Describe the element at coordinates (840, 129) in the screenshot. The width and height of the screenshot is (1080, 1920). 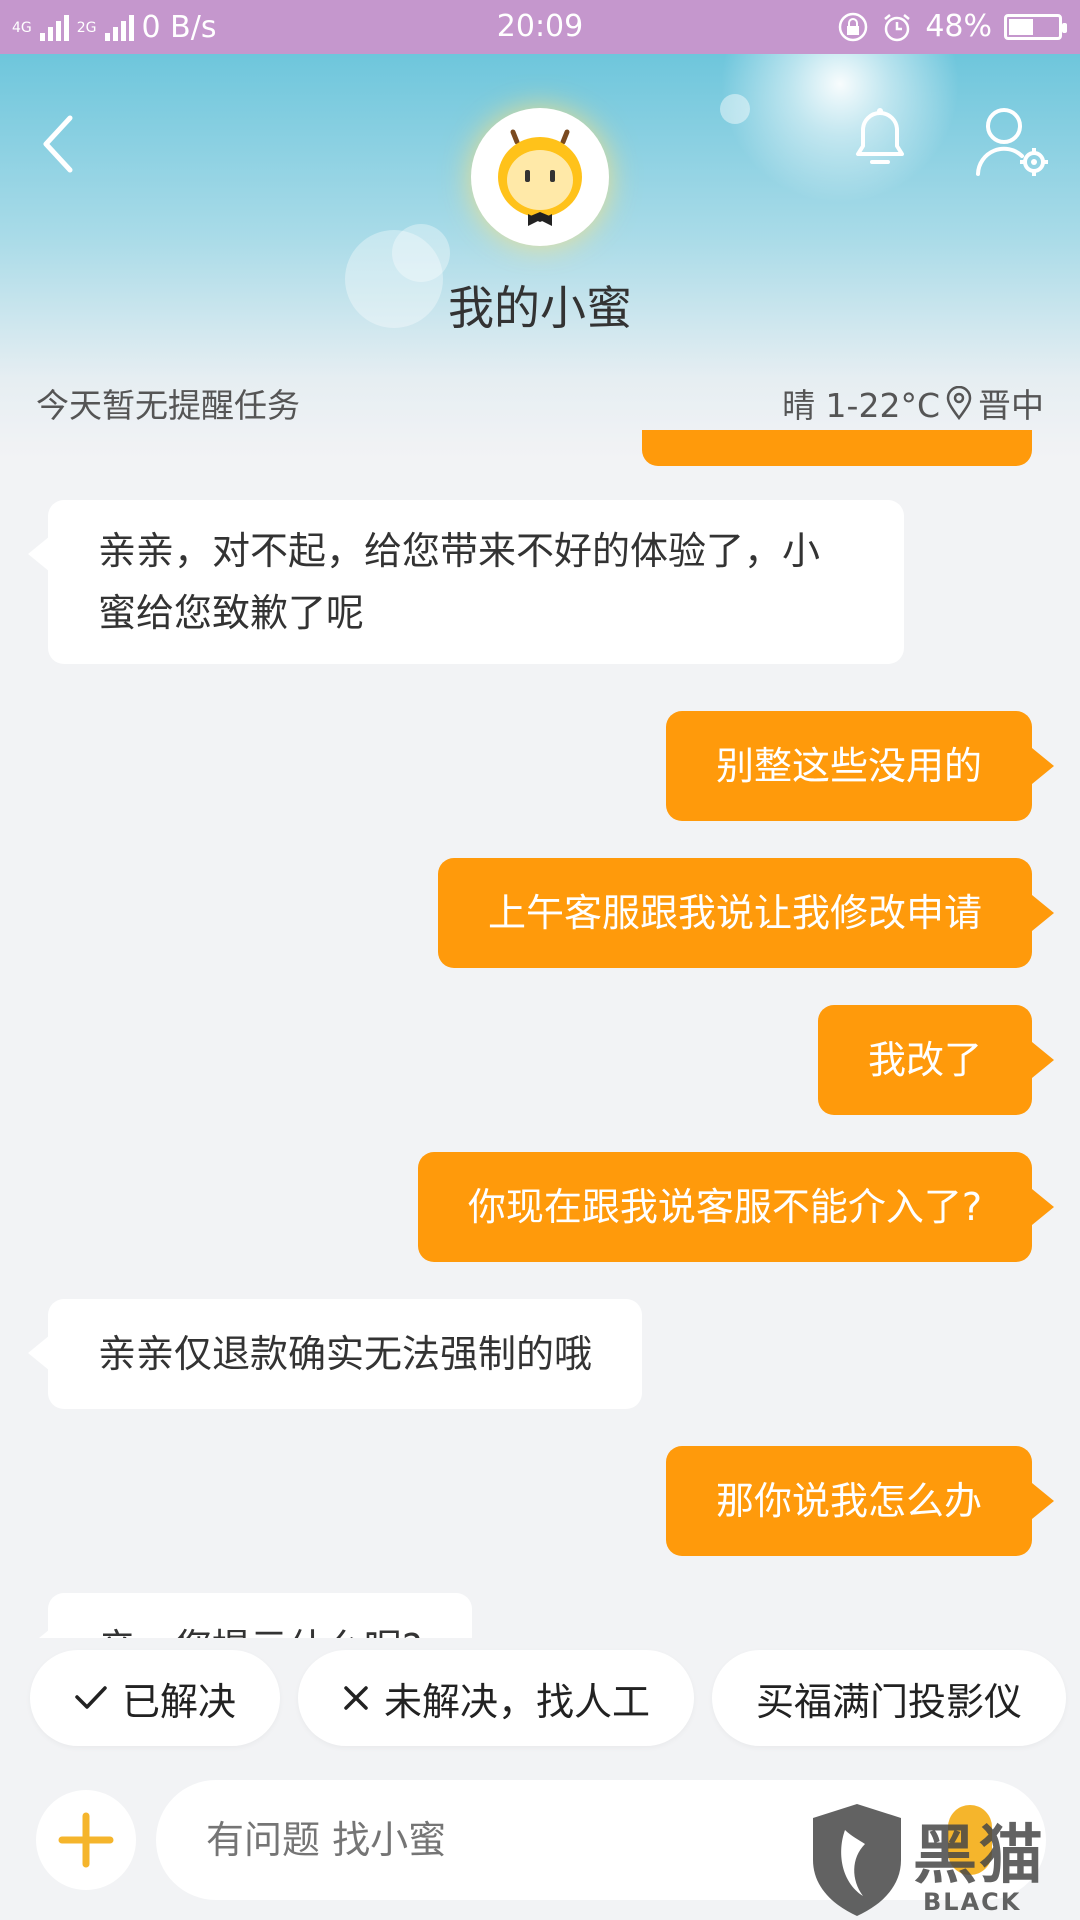
I see `sun-decoration` at that location.